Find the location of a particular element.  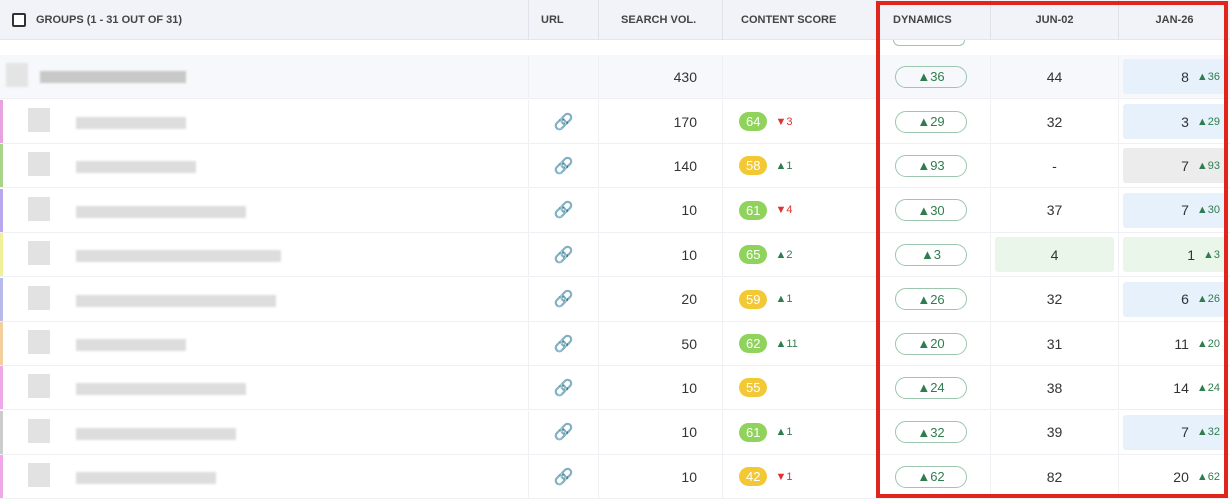

table-row: 🔗 10 61 ▲1 ▲32 39 7 ▲32 is located at coordinates (615, 432).